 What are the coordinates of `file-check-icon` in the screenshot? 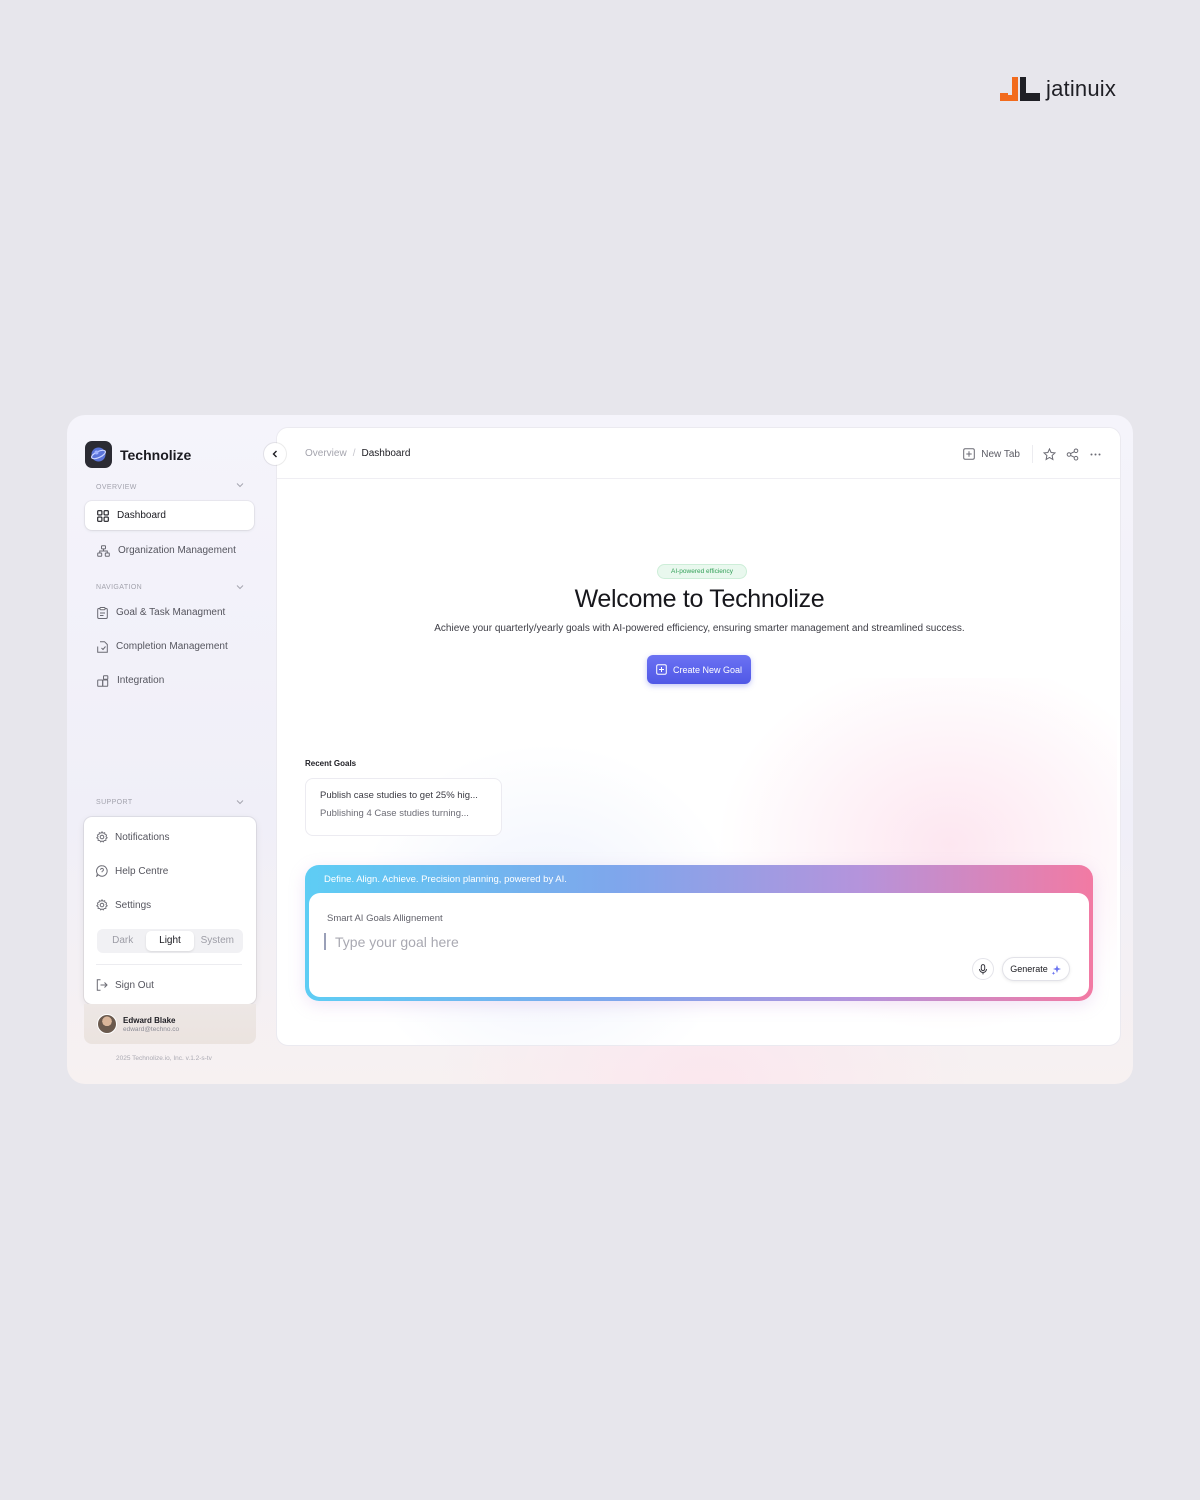 It's located at (102, 646).